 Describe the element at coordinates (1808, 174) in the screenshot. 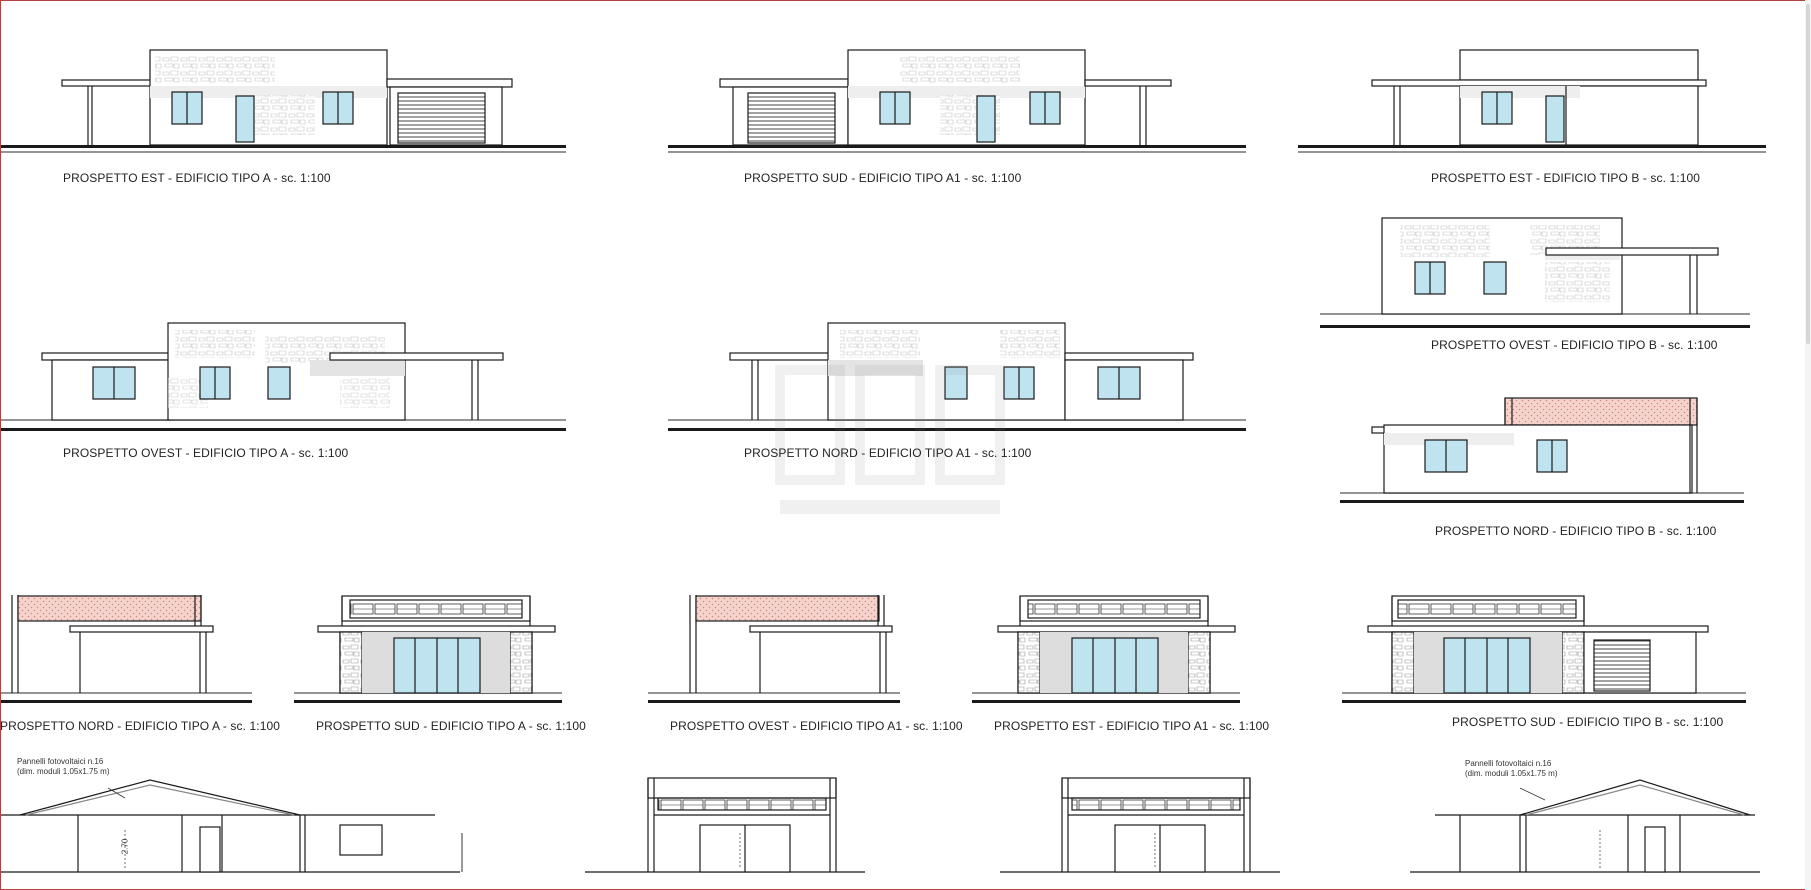

I see `scrollbar-thumb` at that location.